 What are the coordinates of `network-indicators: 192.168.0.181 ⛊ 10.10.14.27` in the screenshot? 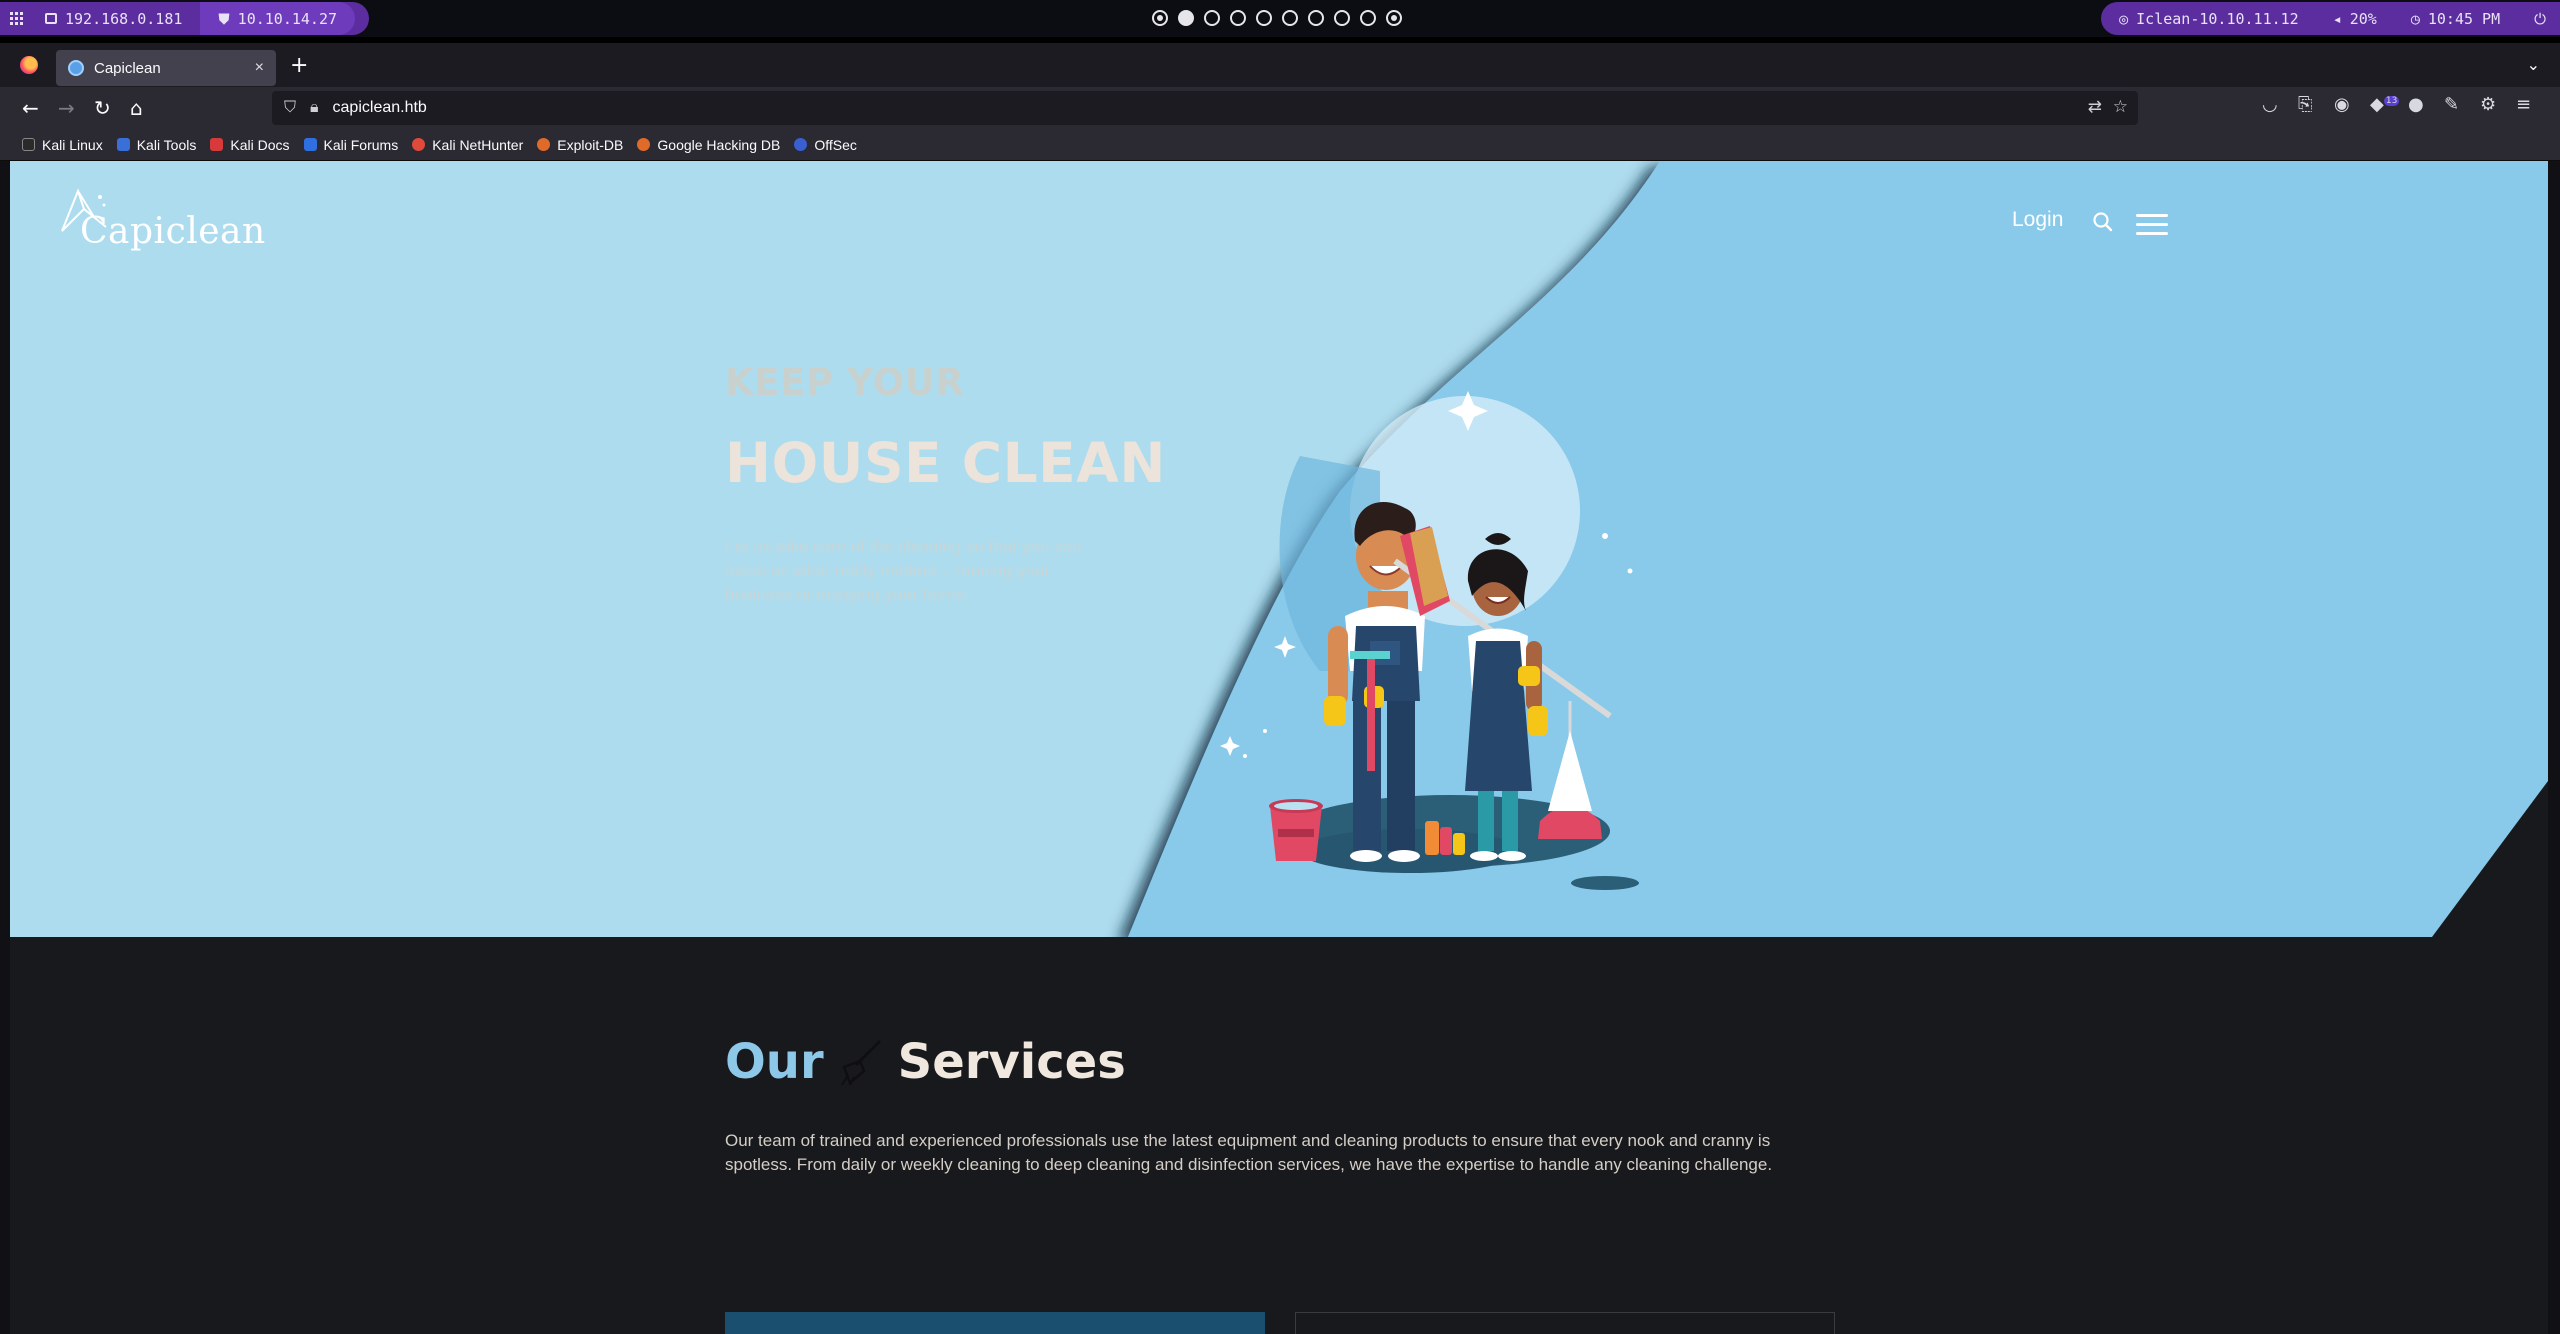 It's located at (185, 18).